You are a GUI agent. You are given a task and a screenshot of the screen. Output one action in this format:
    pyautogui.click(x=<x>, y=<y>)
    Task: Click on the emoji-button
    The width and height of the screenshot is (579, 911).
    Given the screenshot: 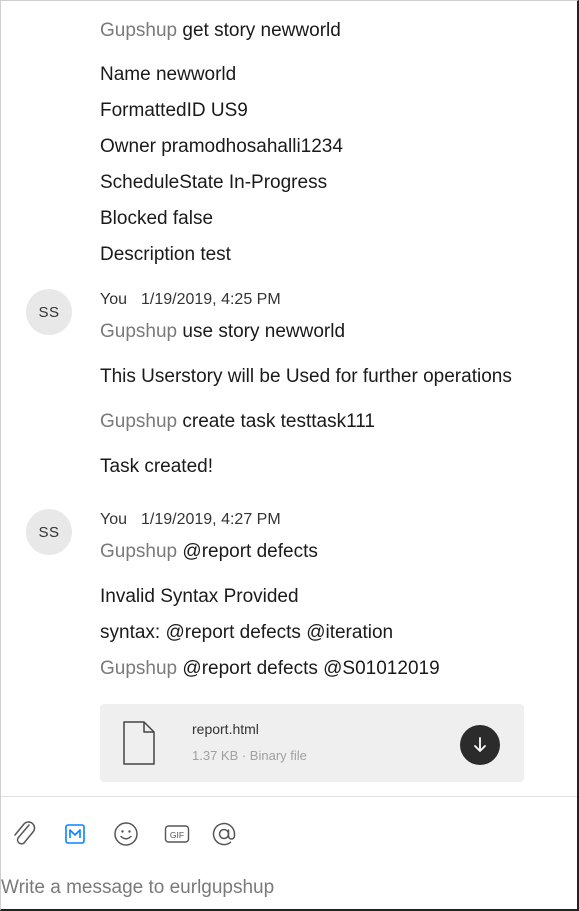 What is the action you would take?
    pyautogui.click(x=126, y=834)
    